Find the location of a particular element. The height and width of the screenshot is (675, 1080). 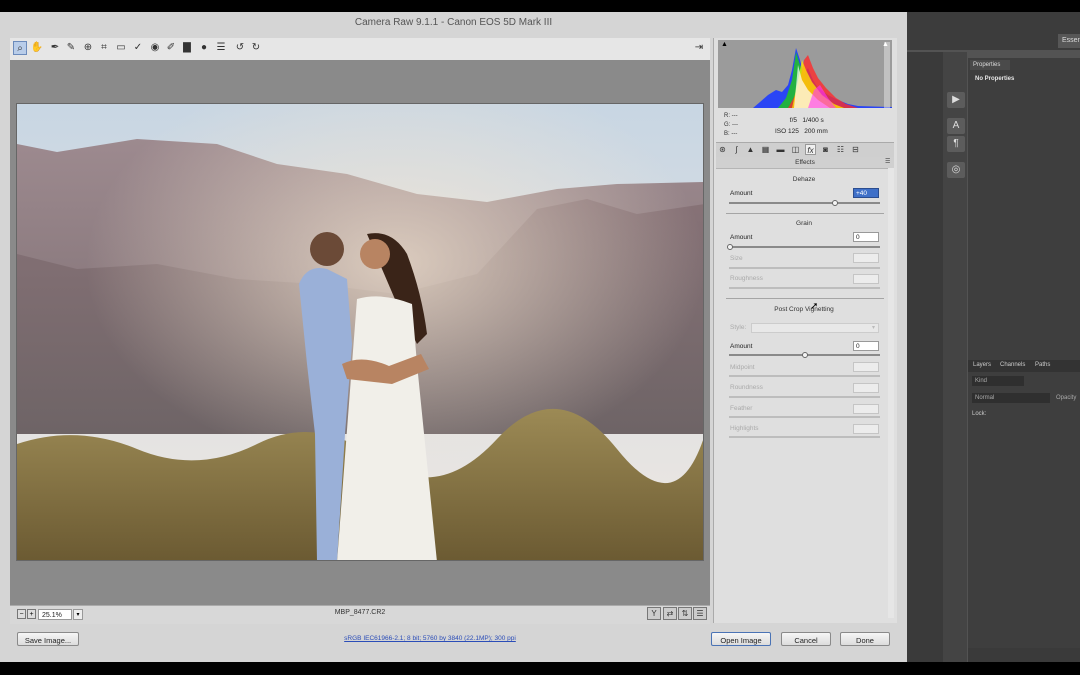

vignette-slider-thumb is located at coordinates (805, 355).